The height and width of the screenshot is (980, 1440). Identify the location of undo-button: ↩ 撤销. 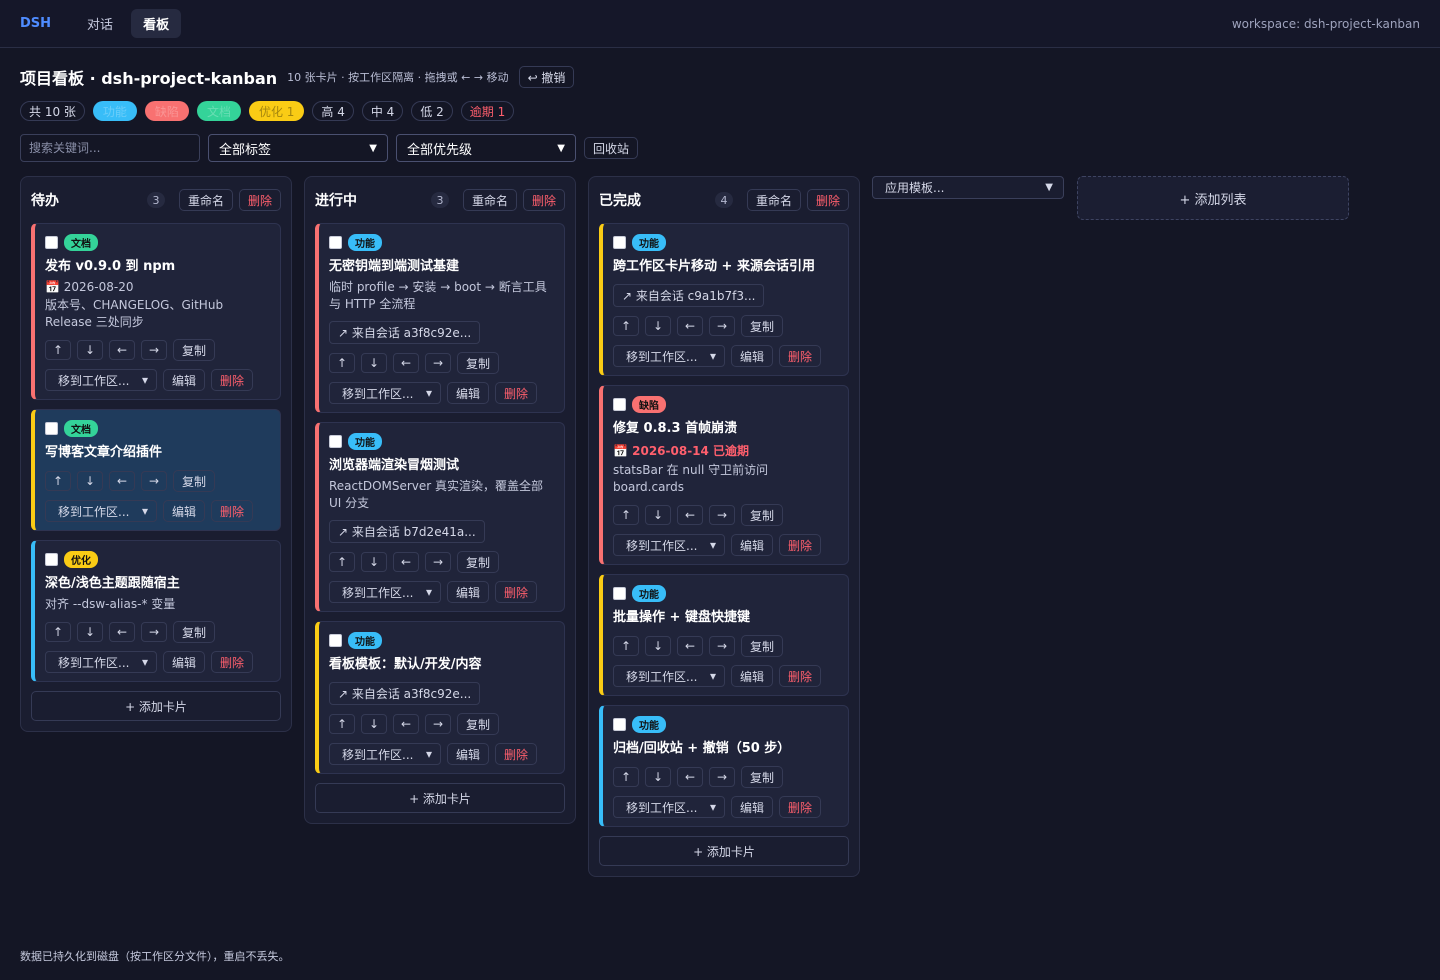
(546, 77).